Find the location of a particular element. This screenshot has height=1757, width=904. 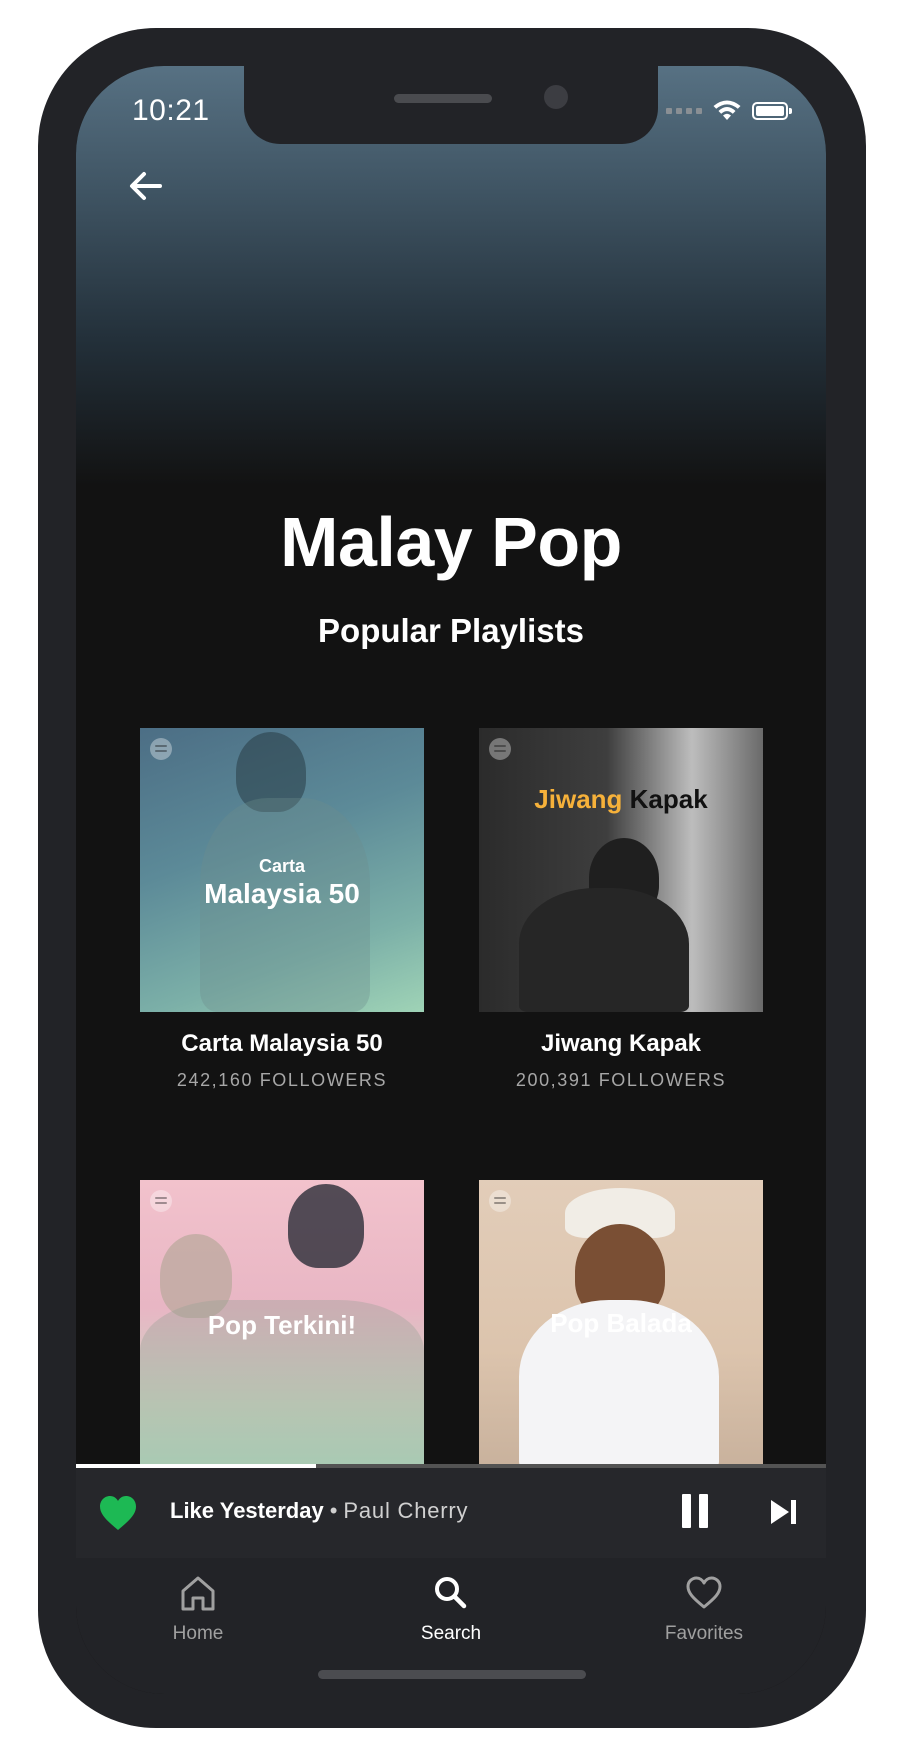

playlist-cover: Pop Balada is located at coordinates (621, 1322).